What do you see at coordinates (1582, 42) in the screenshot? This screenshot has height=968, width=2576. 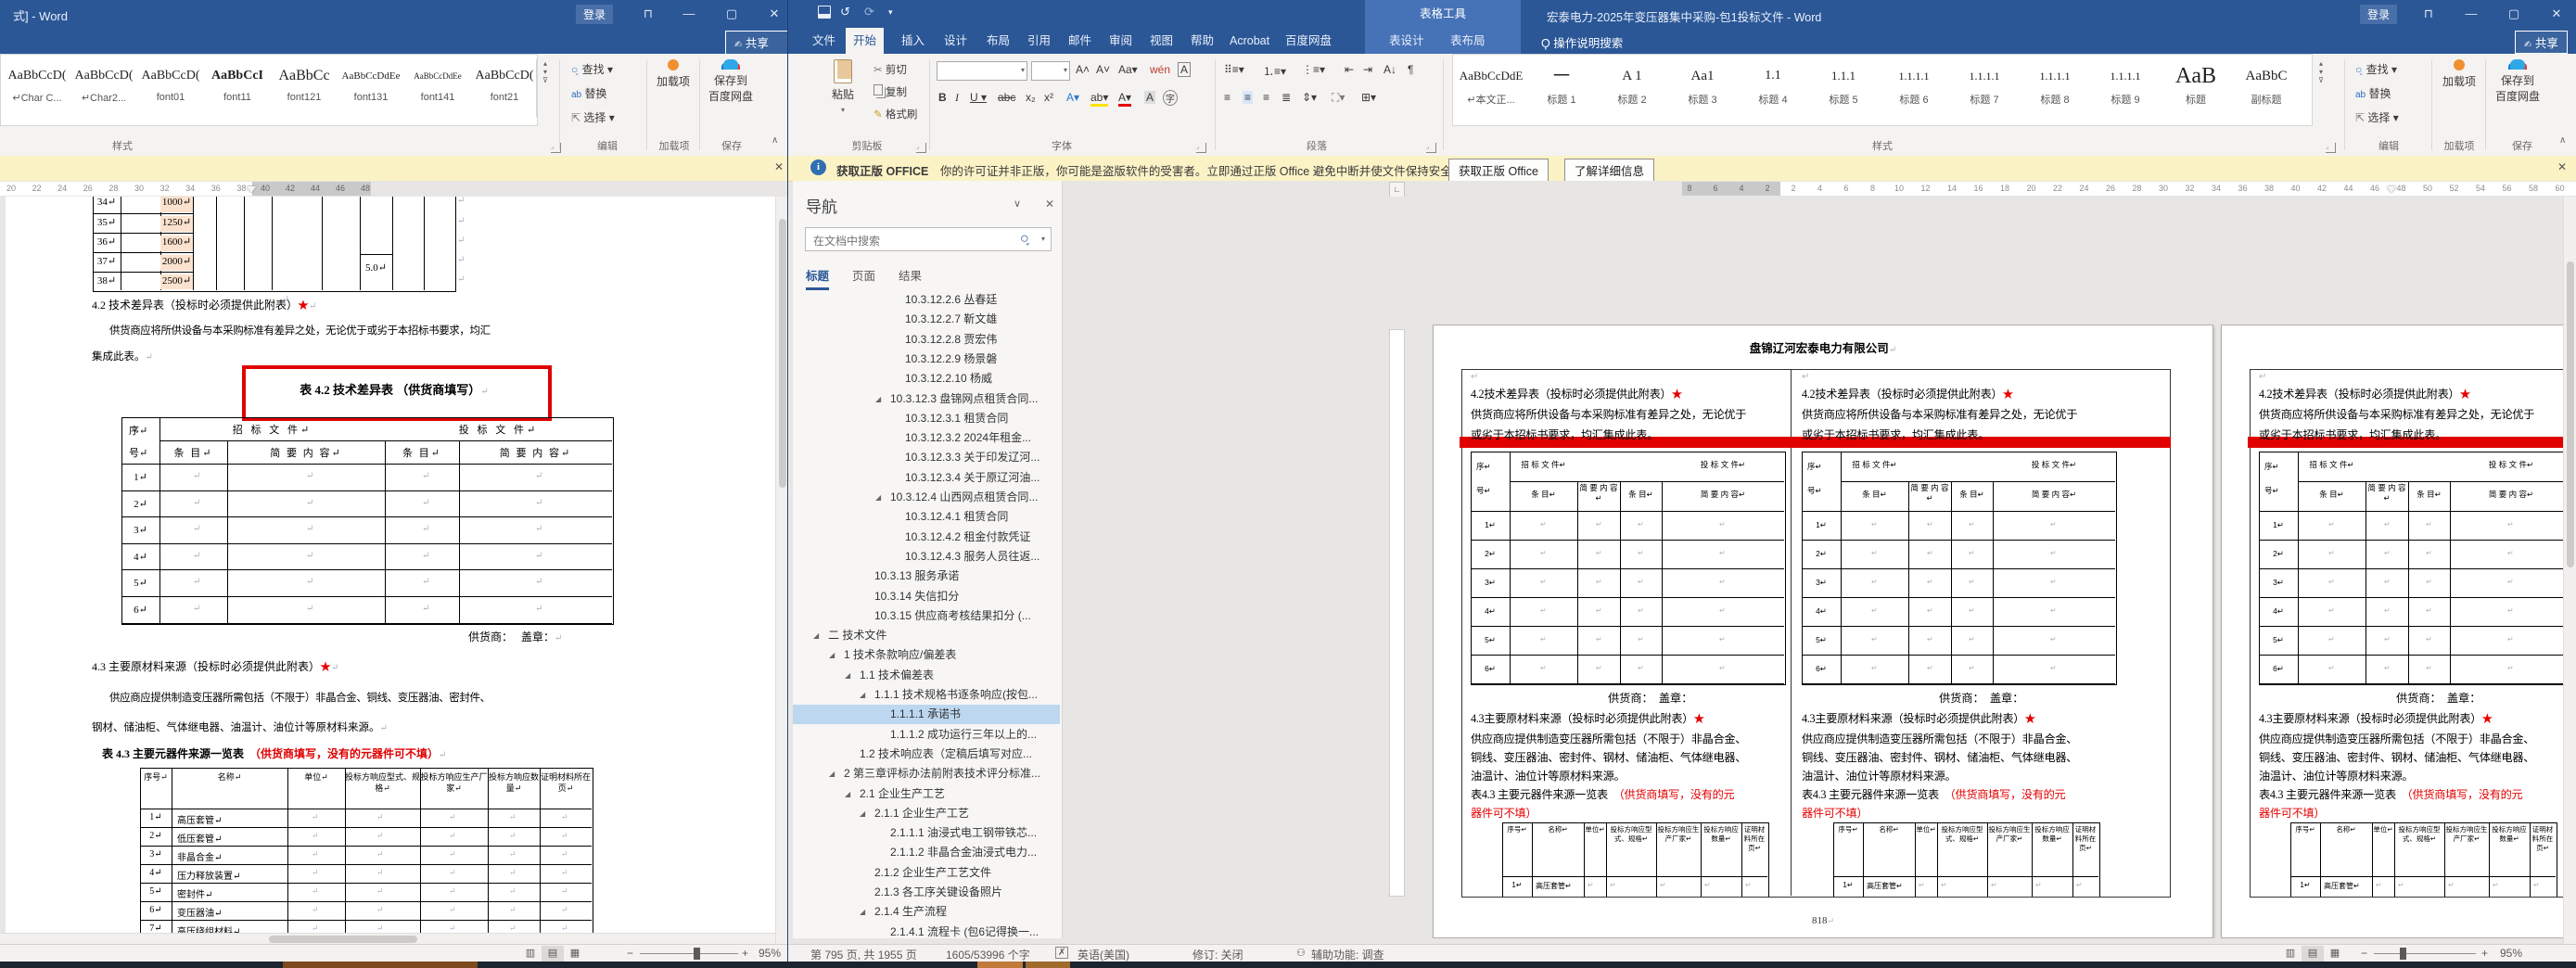 I see `tellme-button: Ϙ 操作说明搜索` at bounding box center [1582, 42].